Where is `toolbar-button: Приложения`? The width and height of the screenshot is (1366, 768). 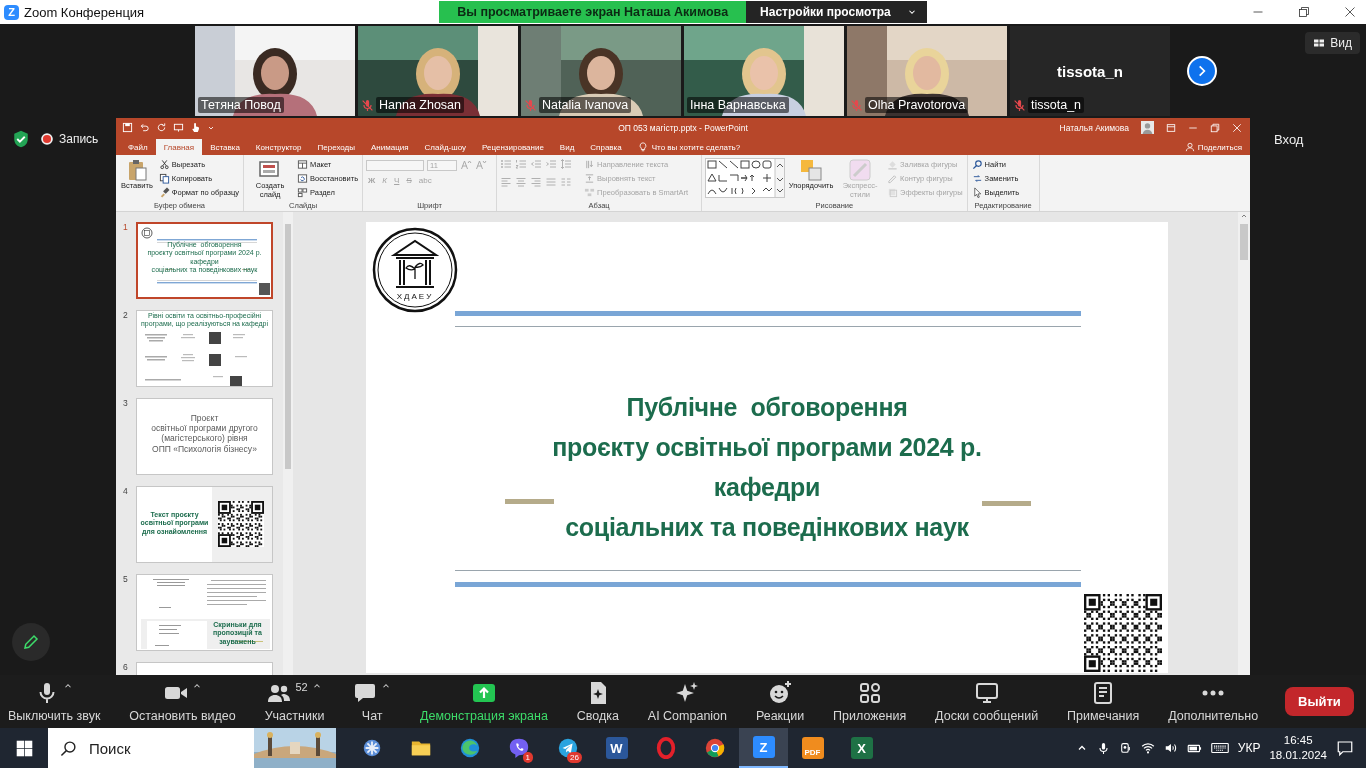 toolbar-button: Приложения is located at coordinates (870, 701).